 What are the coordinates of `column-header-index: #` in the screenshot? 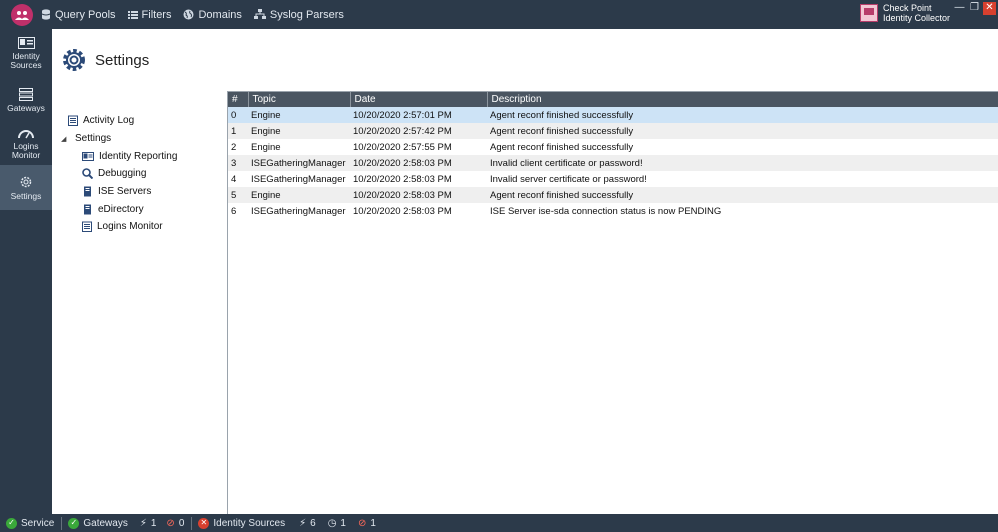 It's located at (238, 99).